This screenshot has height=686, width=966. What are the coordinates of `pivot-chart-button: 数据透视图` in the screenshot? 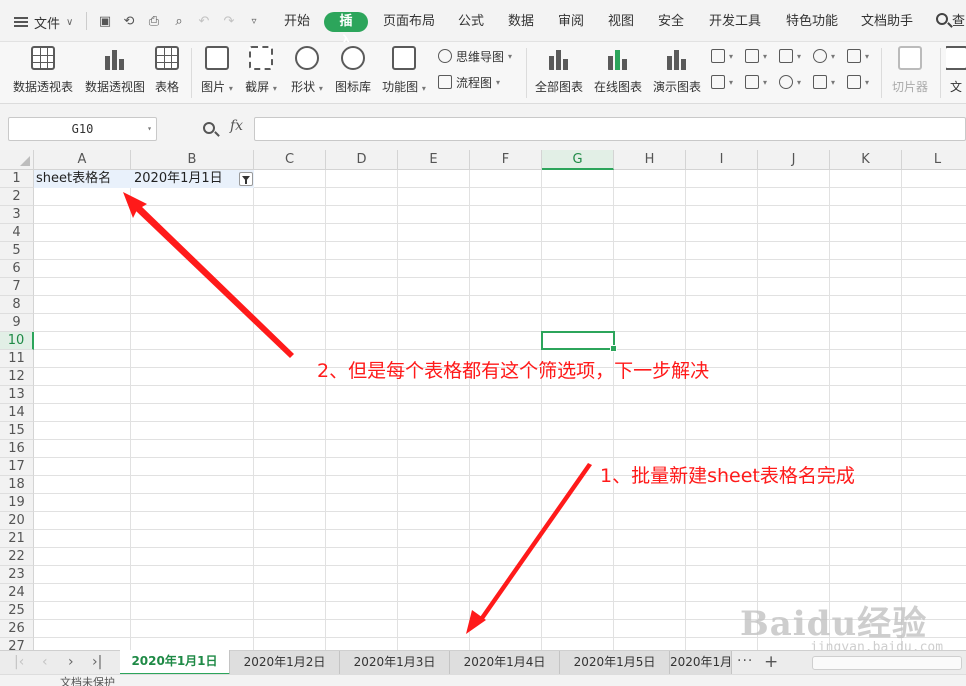 It's located at (115, 70).